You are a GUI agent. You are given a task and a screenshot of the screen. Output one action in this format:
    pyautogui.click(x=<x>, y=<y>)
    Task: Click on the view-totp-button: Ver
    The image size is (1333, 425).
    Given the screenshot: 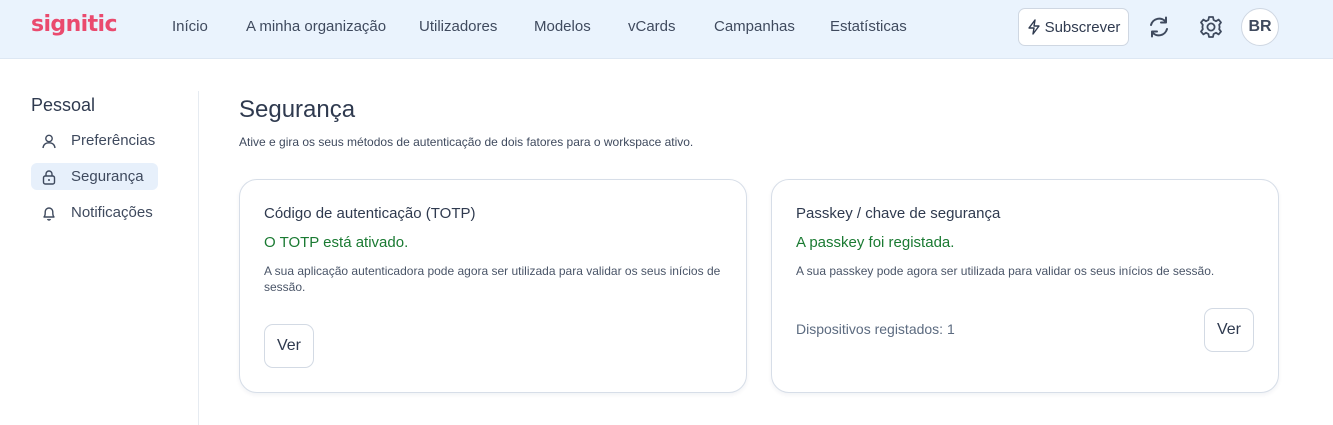 What is the action you would take?
    pyautogui.click(x=289, y=346)
    